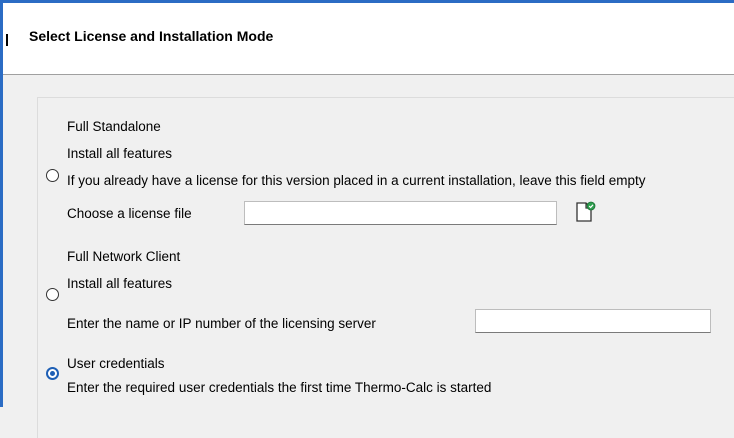 The image size is (734, 438). I want to click on user-credentials-title: User credentials, so click(116, 363).